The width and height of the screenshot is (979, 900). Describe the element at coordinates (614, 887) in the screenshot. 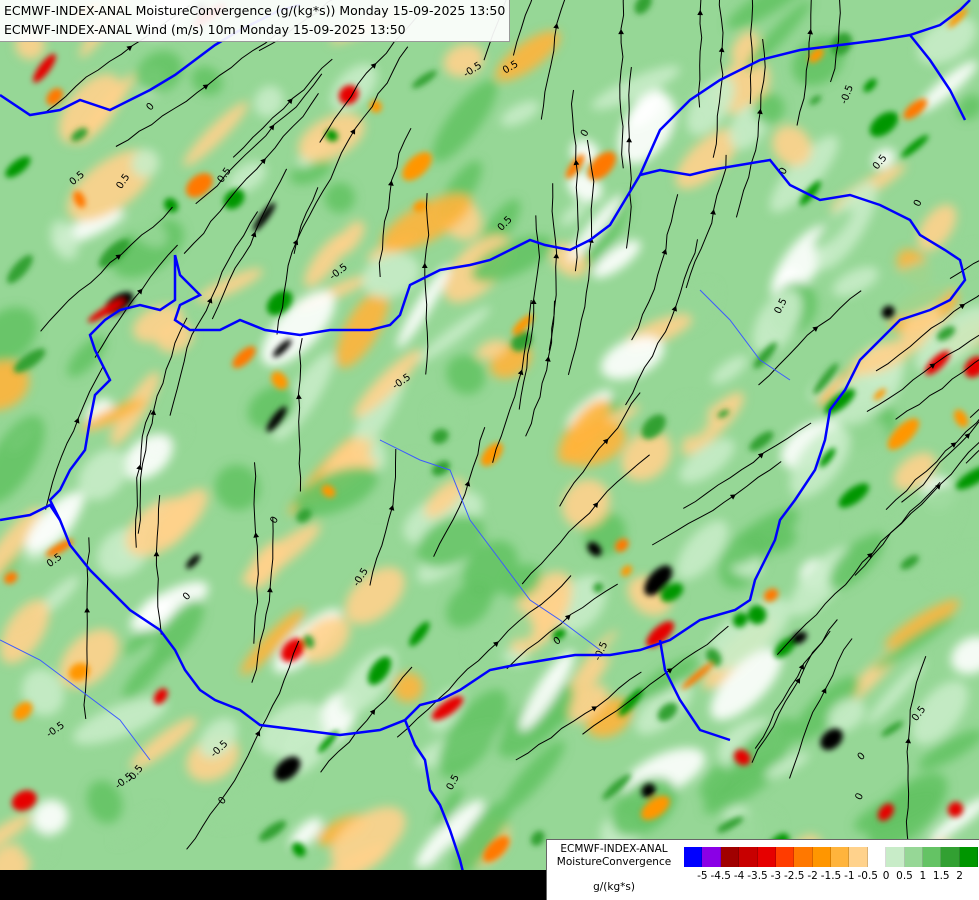

I see `legend-units: g/(kg*s)` at that location.